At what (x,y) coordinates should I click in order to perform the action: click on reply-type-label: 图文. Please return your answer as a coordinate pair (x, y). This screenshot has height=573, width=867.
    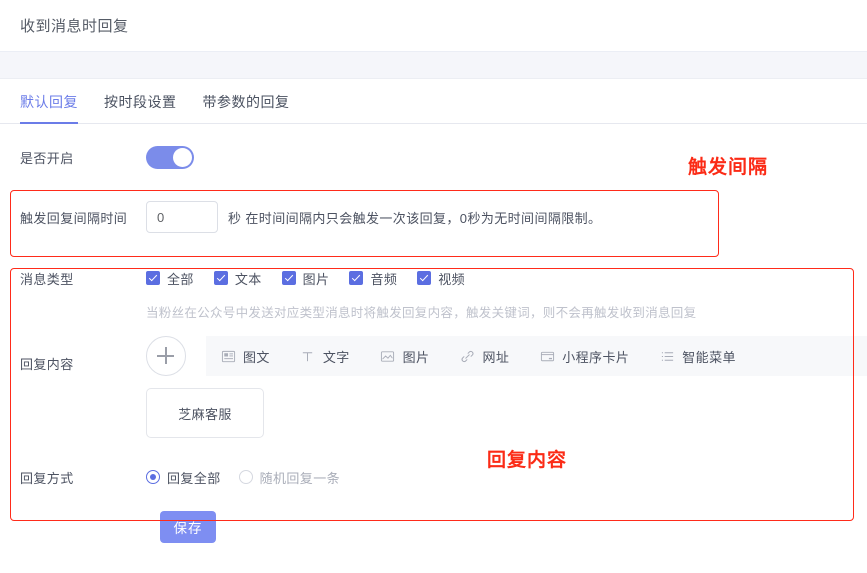
    Looking at the image, I should click on (256, 357).